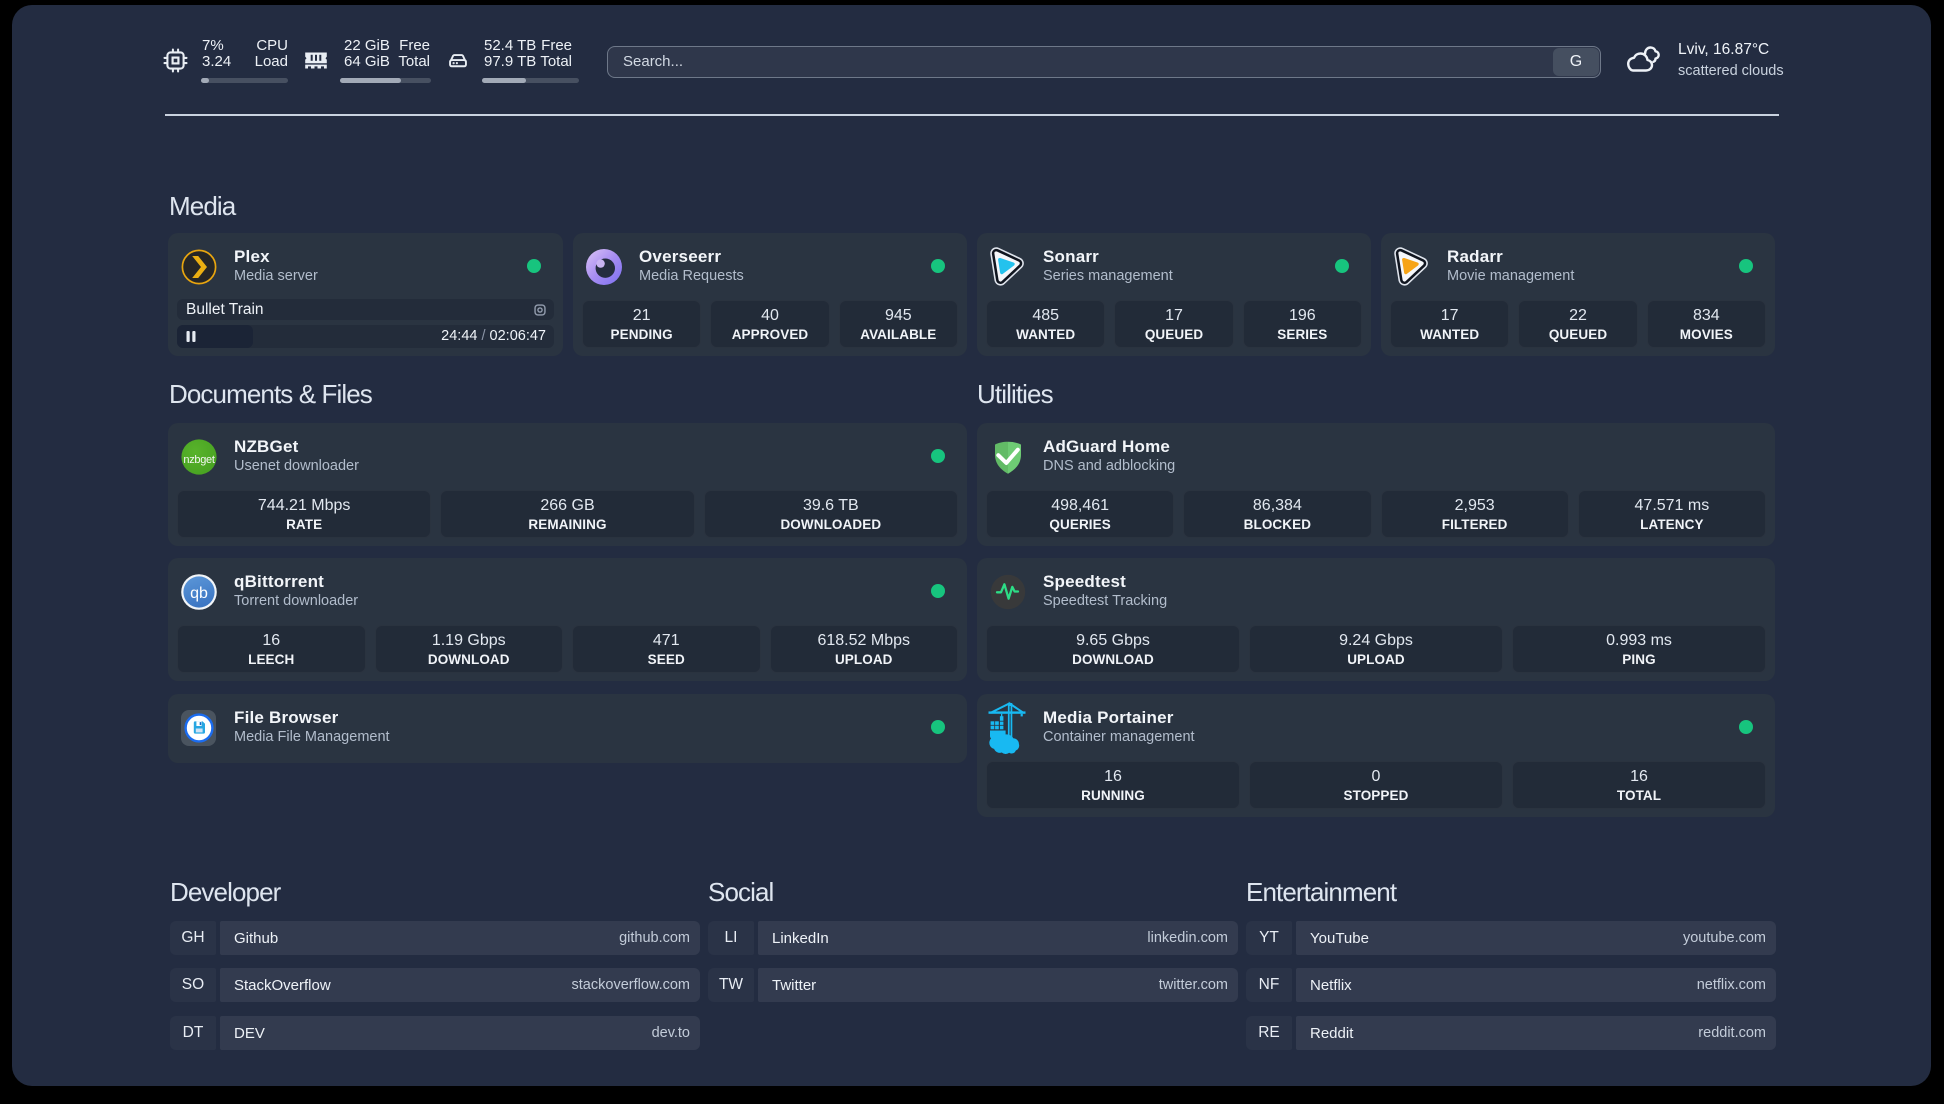 The image size is (1944, 1104). Describe the element at coordinates (198, 460) in the screenshot. I see `svg-text: nzbget` at that location.